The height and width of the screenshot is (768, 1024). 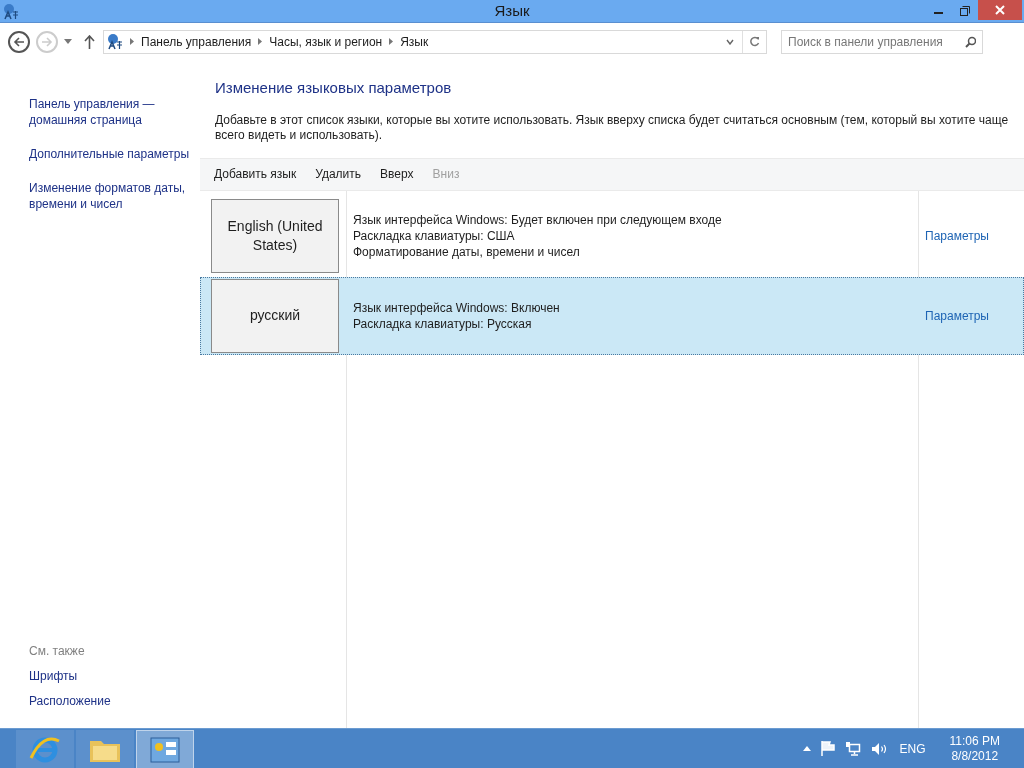 What do you see at coordinates (111, 196) in the screenshot?
I see `sidebar-link: Изменение форматов даты, времени и чисел` at bounding box center [111, 196].